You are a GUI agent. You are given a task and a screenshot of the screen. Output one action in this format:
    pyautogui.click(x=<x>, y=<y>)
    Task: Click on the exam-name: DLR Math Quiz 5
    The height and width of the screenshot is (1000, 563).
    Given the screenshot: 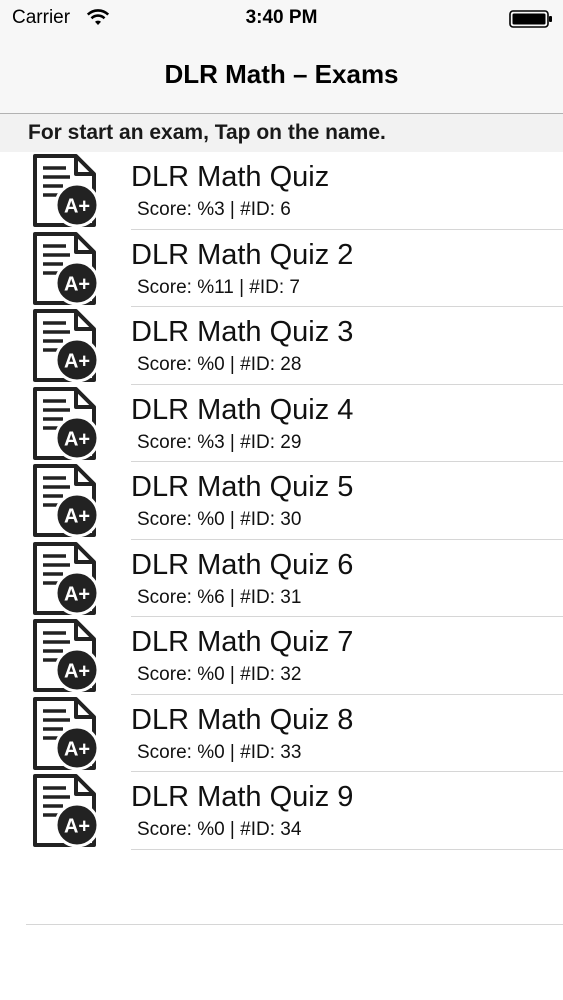 What is the action you would take?
    pyautogui.click(x=242, y=487)
    